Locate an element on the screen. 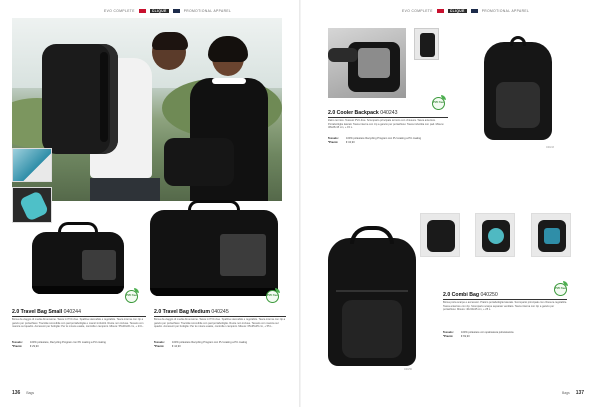  page-gutter is located at coordinates (300, 203).